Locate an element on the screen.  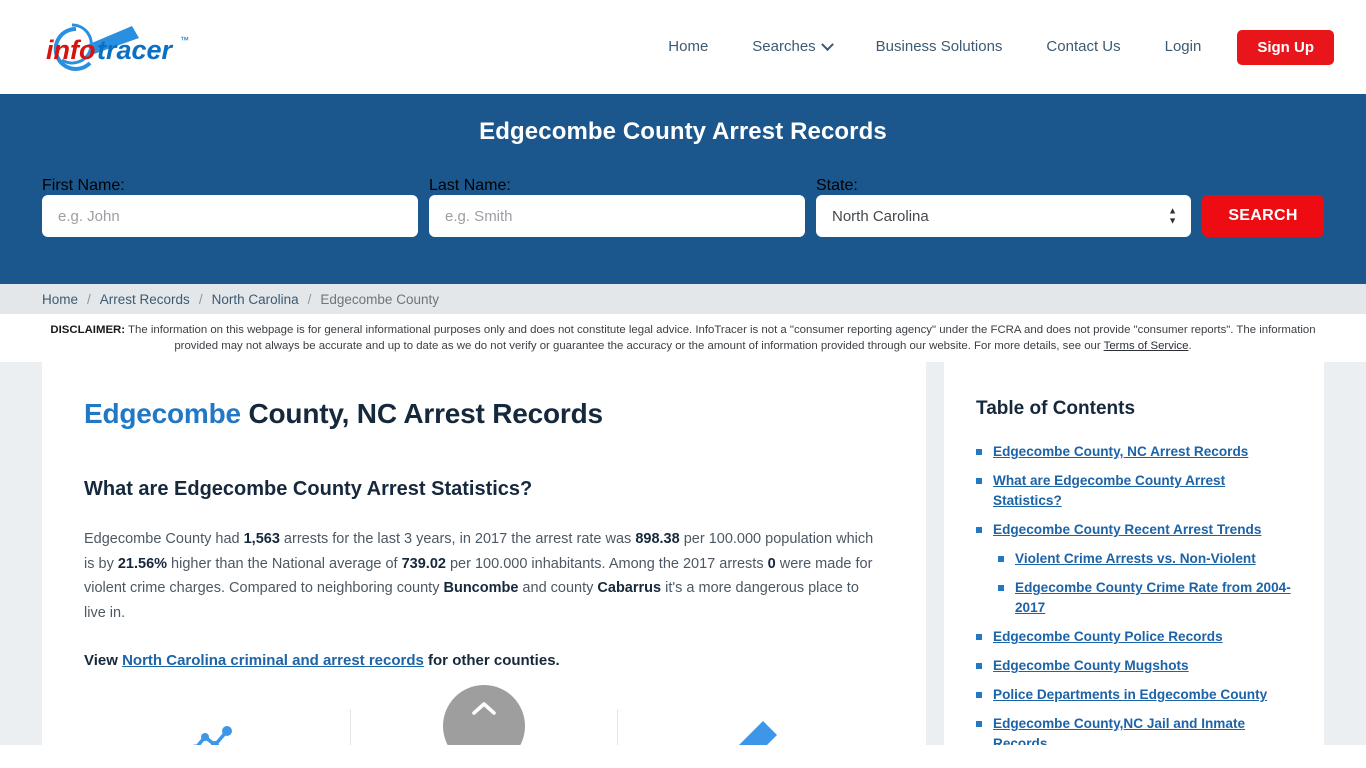
article-title: Edgecombe County, NC Arrest Records is located at coordinates (484, 414).